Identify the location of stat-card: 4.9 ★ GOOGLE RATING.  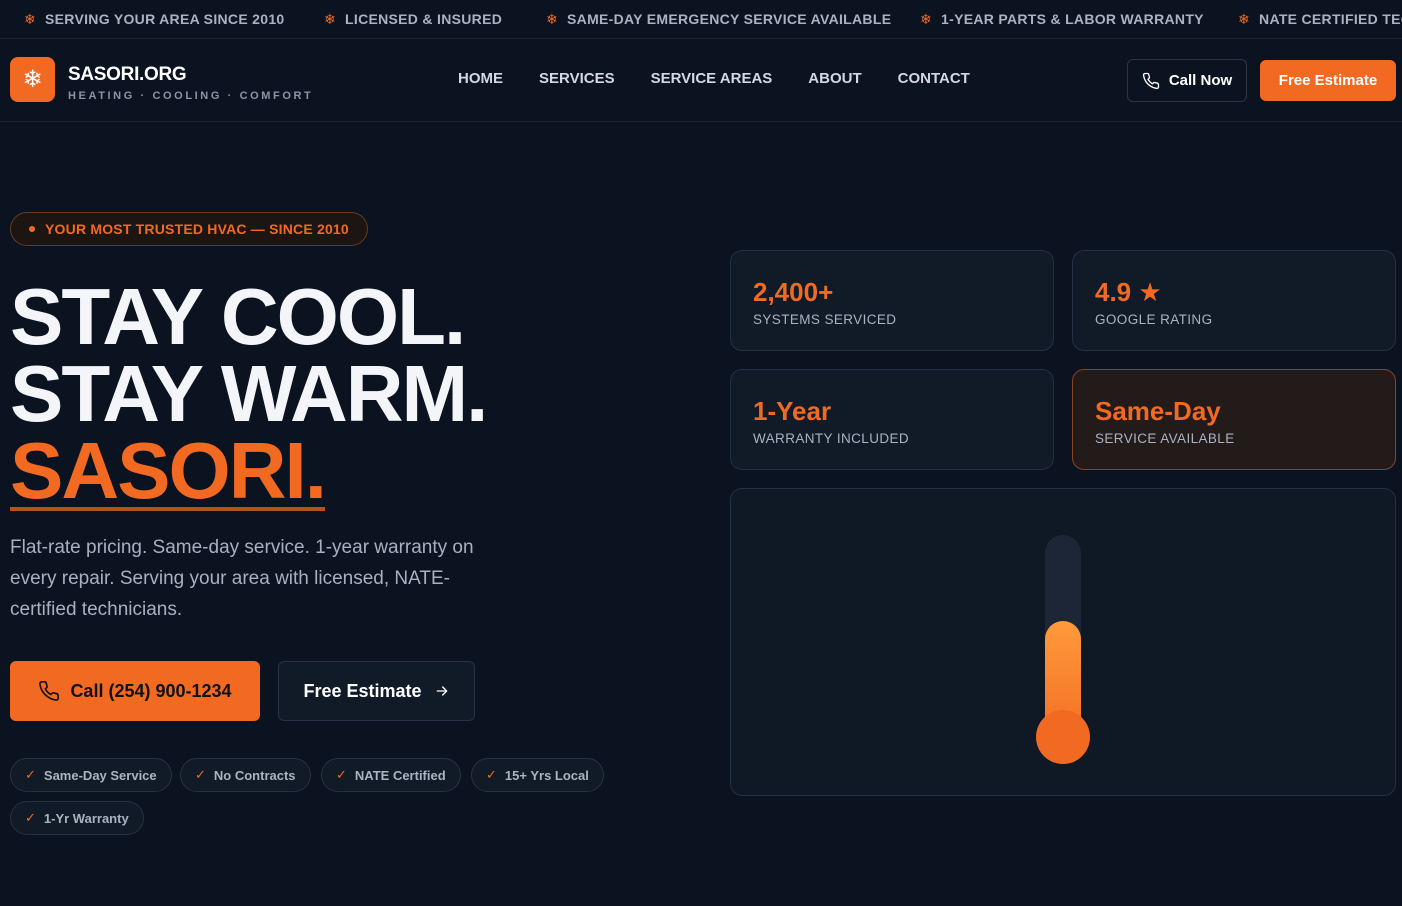
(1234, 300).